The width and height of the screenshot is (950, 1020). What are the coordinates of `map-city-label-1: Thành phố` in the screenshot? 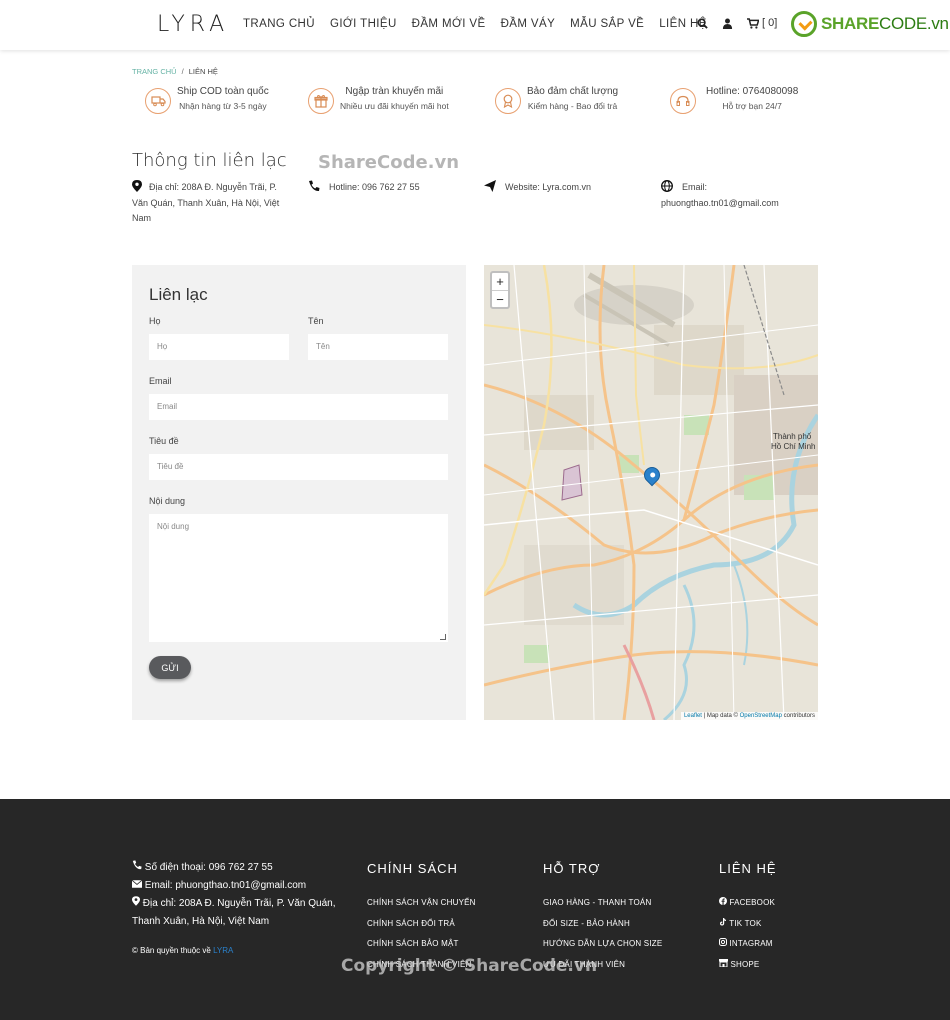 It's located at (792, 436).